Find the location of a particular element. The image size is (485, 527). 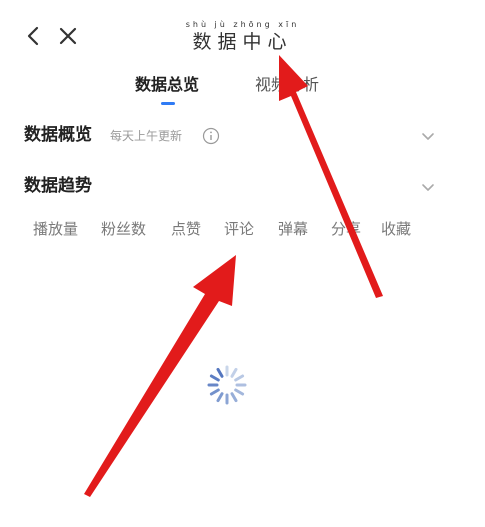

metric-tab-shares: 分享 is located at coordinates (346, 229).